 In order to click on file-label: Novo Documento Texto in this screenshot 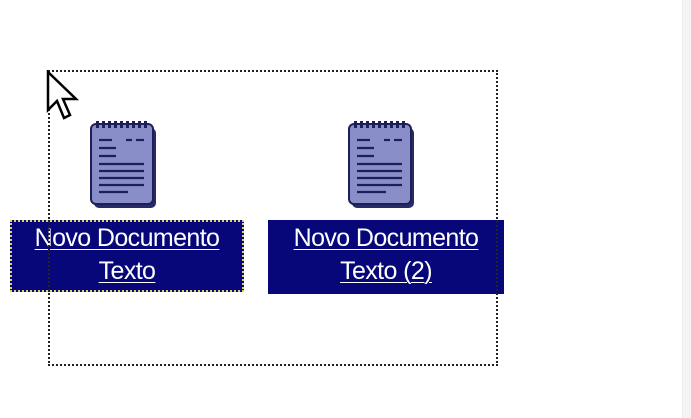, I will do `click(127, 256)`.